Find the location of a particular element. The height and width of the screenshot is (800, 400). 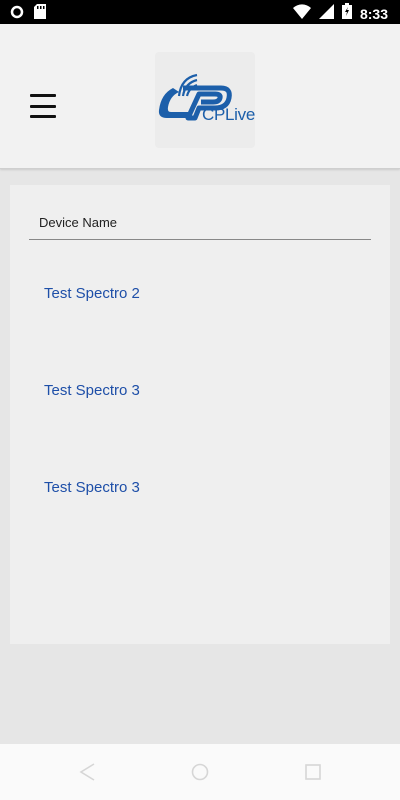

back-icon is located at coordinates (87, 774).